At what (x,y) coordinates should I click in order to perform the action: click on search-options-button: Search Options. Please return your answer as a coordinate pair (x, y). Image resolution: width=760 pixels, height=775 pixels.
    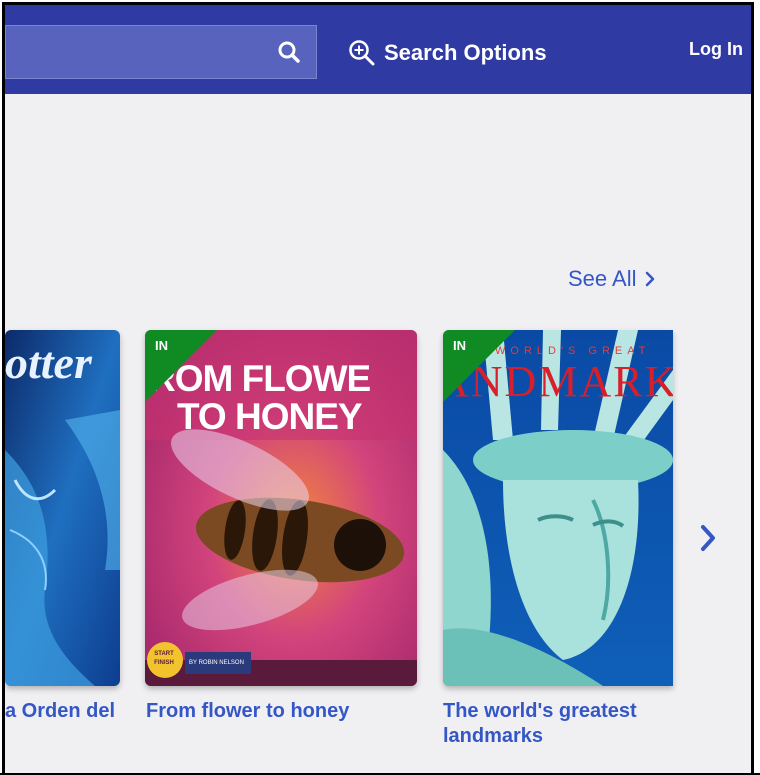
    Looking at the image, I should click on (447, 53).